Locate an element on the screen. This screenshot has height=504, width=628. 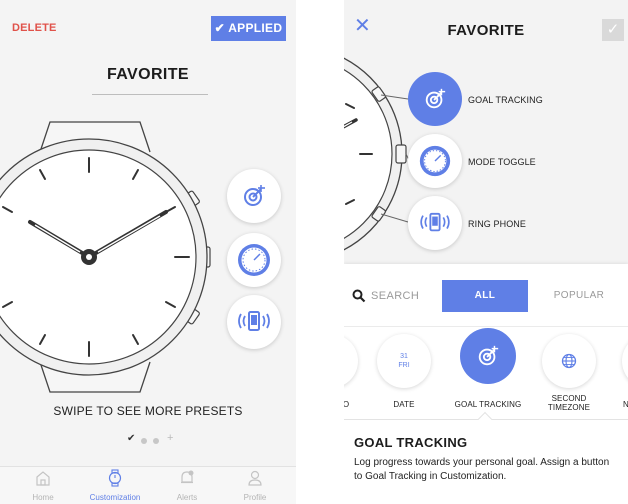
header-bar: DELETE ✔ APPLIED is located at coordinates (148, 26).